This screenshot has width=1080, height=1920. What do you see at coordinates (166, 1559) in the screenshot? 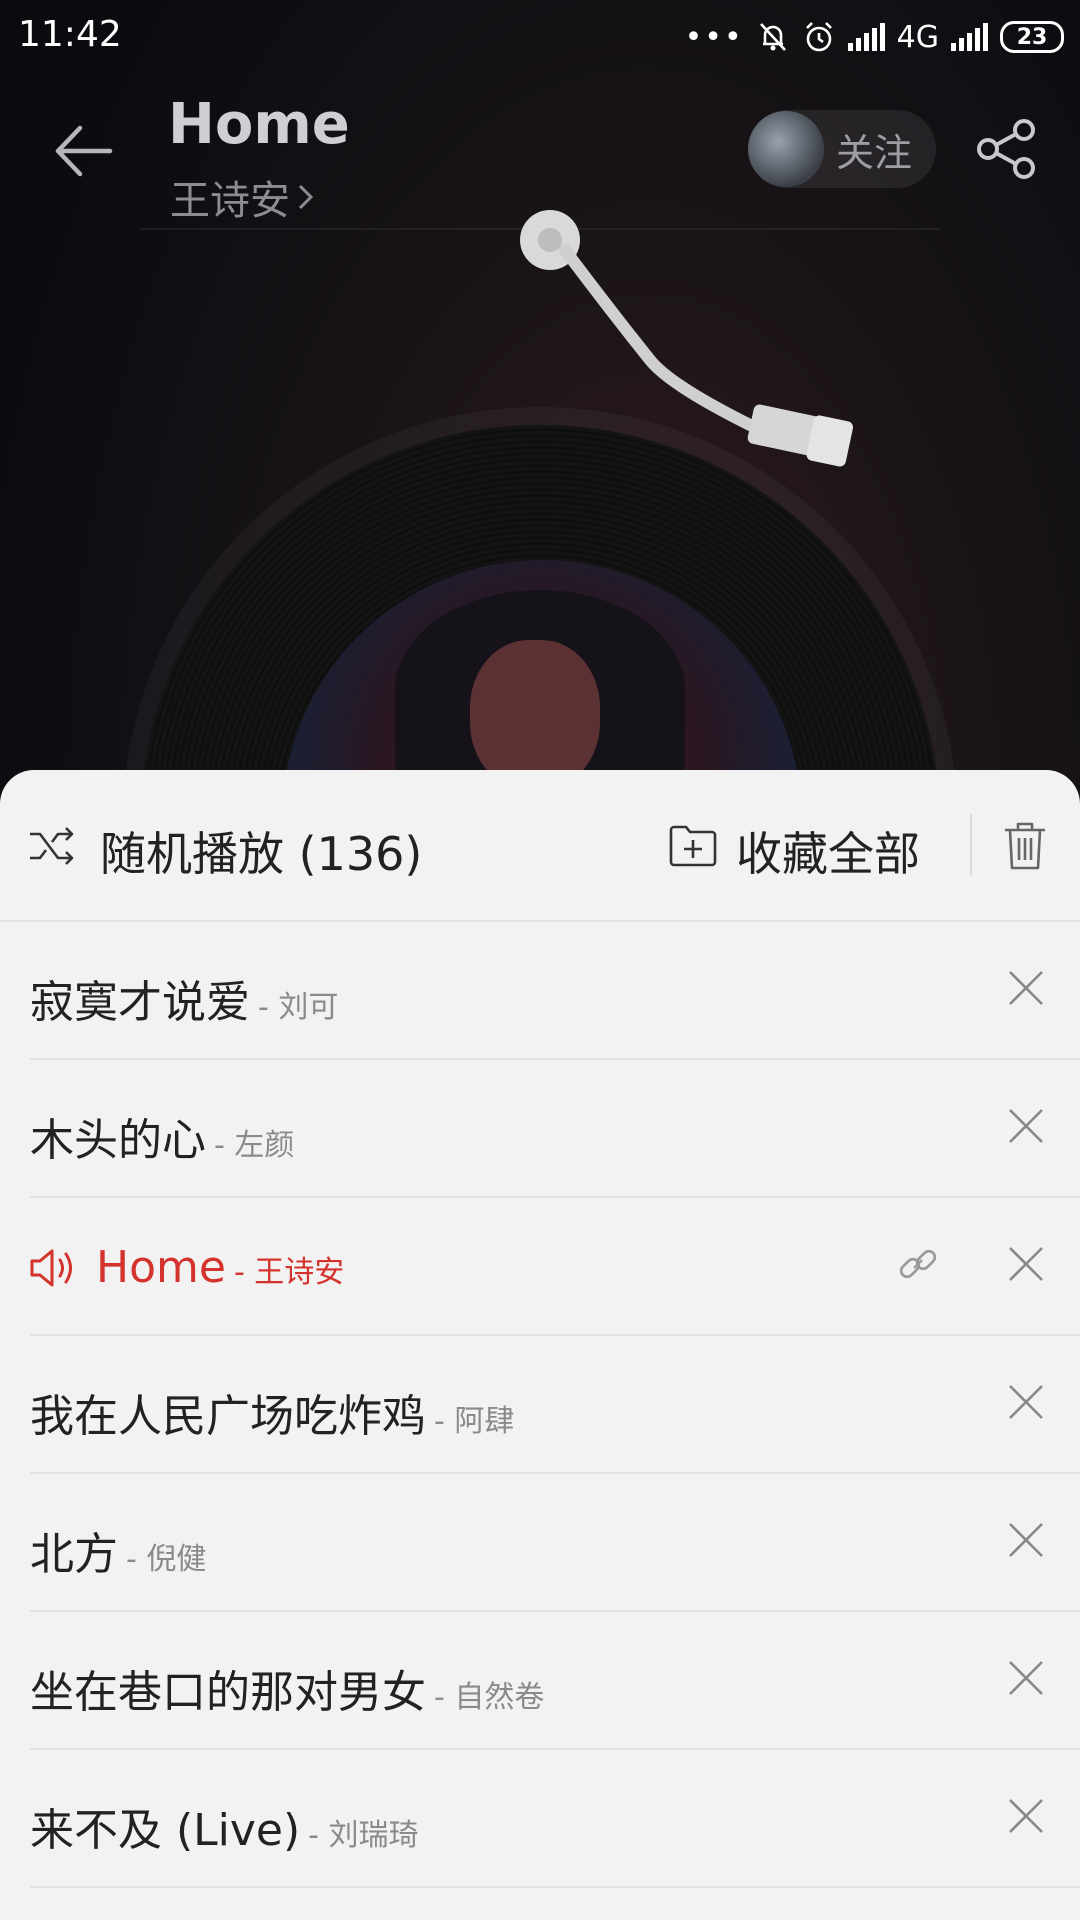
I see `song-artist: - 倪健` at bounding box center [166, 1559].